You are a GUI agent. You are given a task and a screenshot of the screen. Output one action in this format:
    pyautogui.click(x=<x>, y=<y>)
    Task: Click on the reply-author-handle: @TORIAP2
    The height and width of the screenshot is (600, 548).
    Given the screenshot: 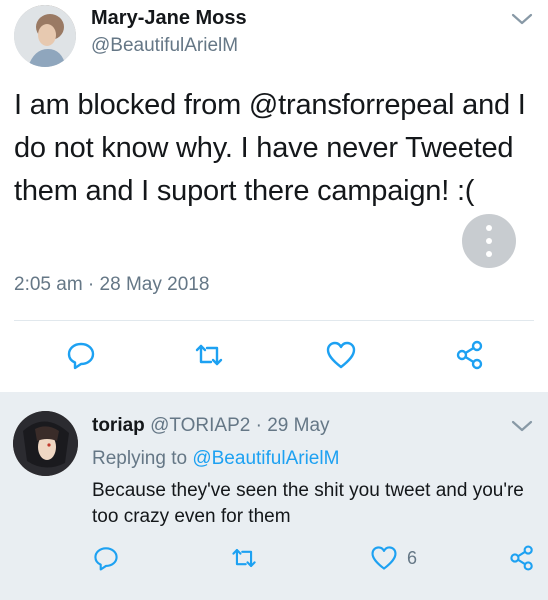 What is the action you would take?
    pyautogui.click(x=200, y=425)
    